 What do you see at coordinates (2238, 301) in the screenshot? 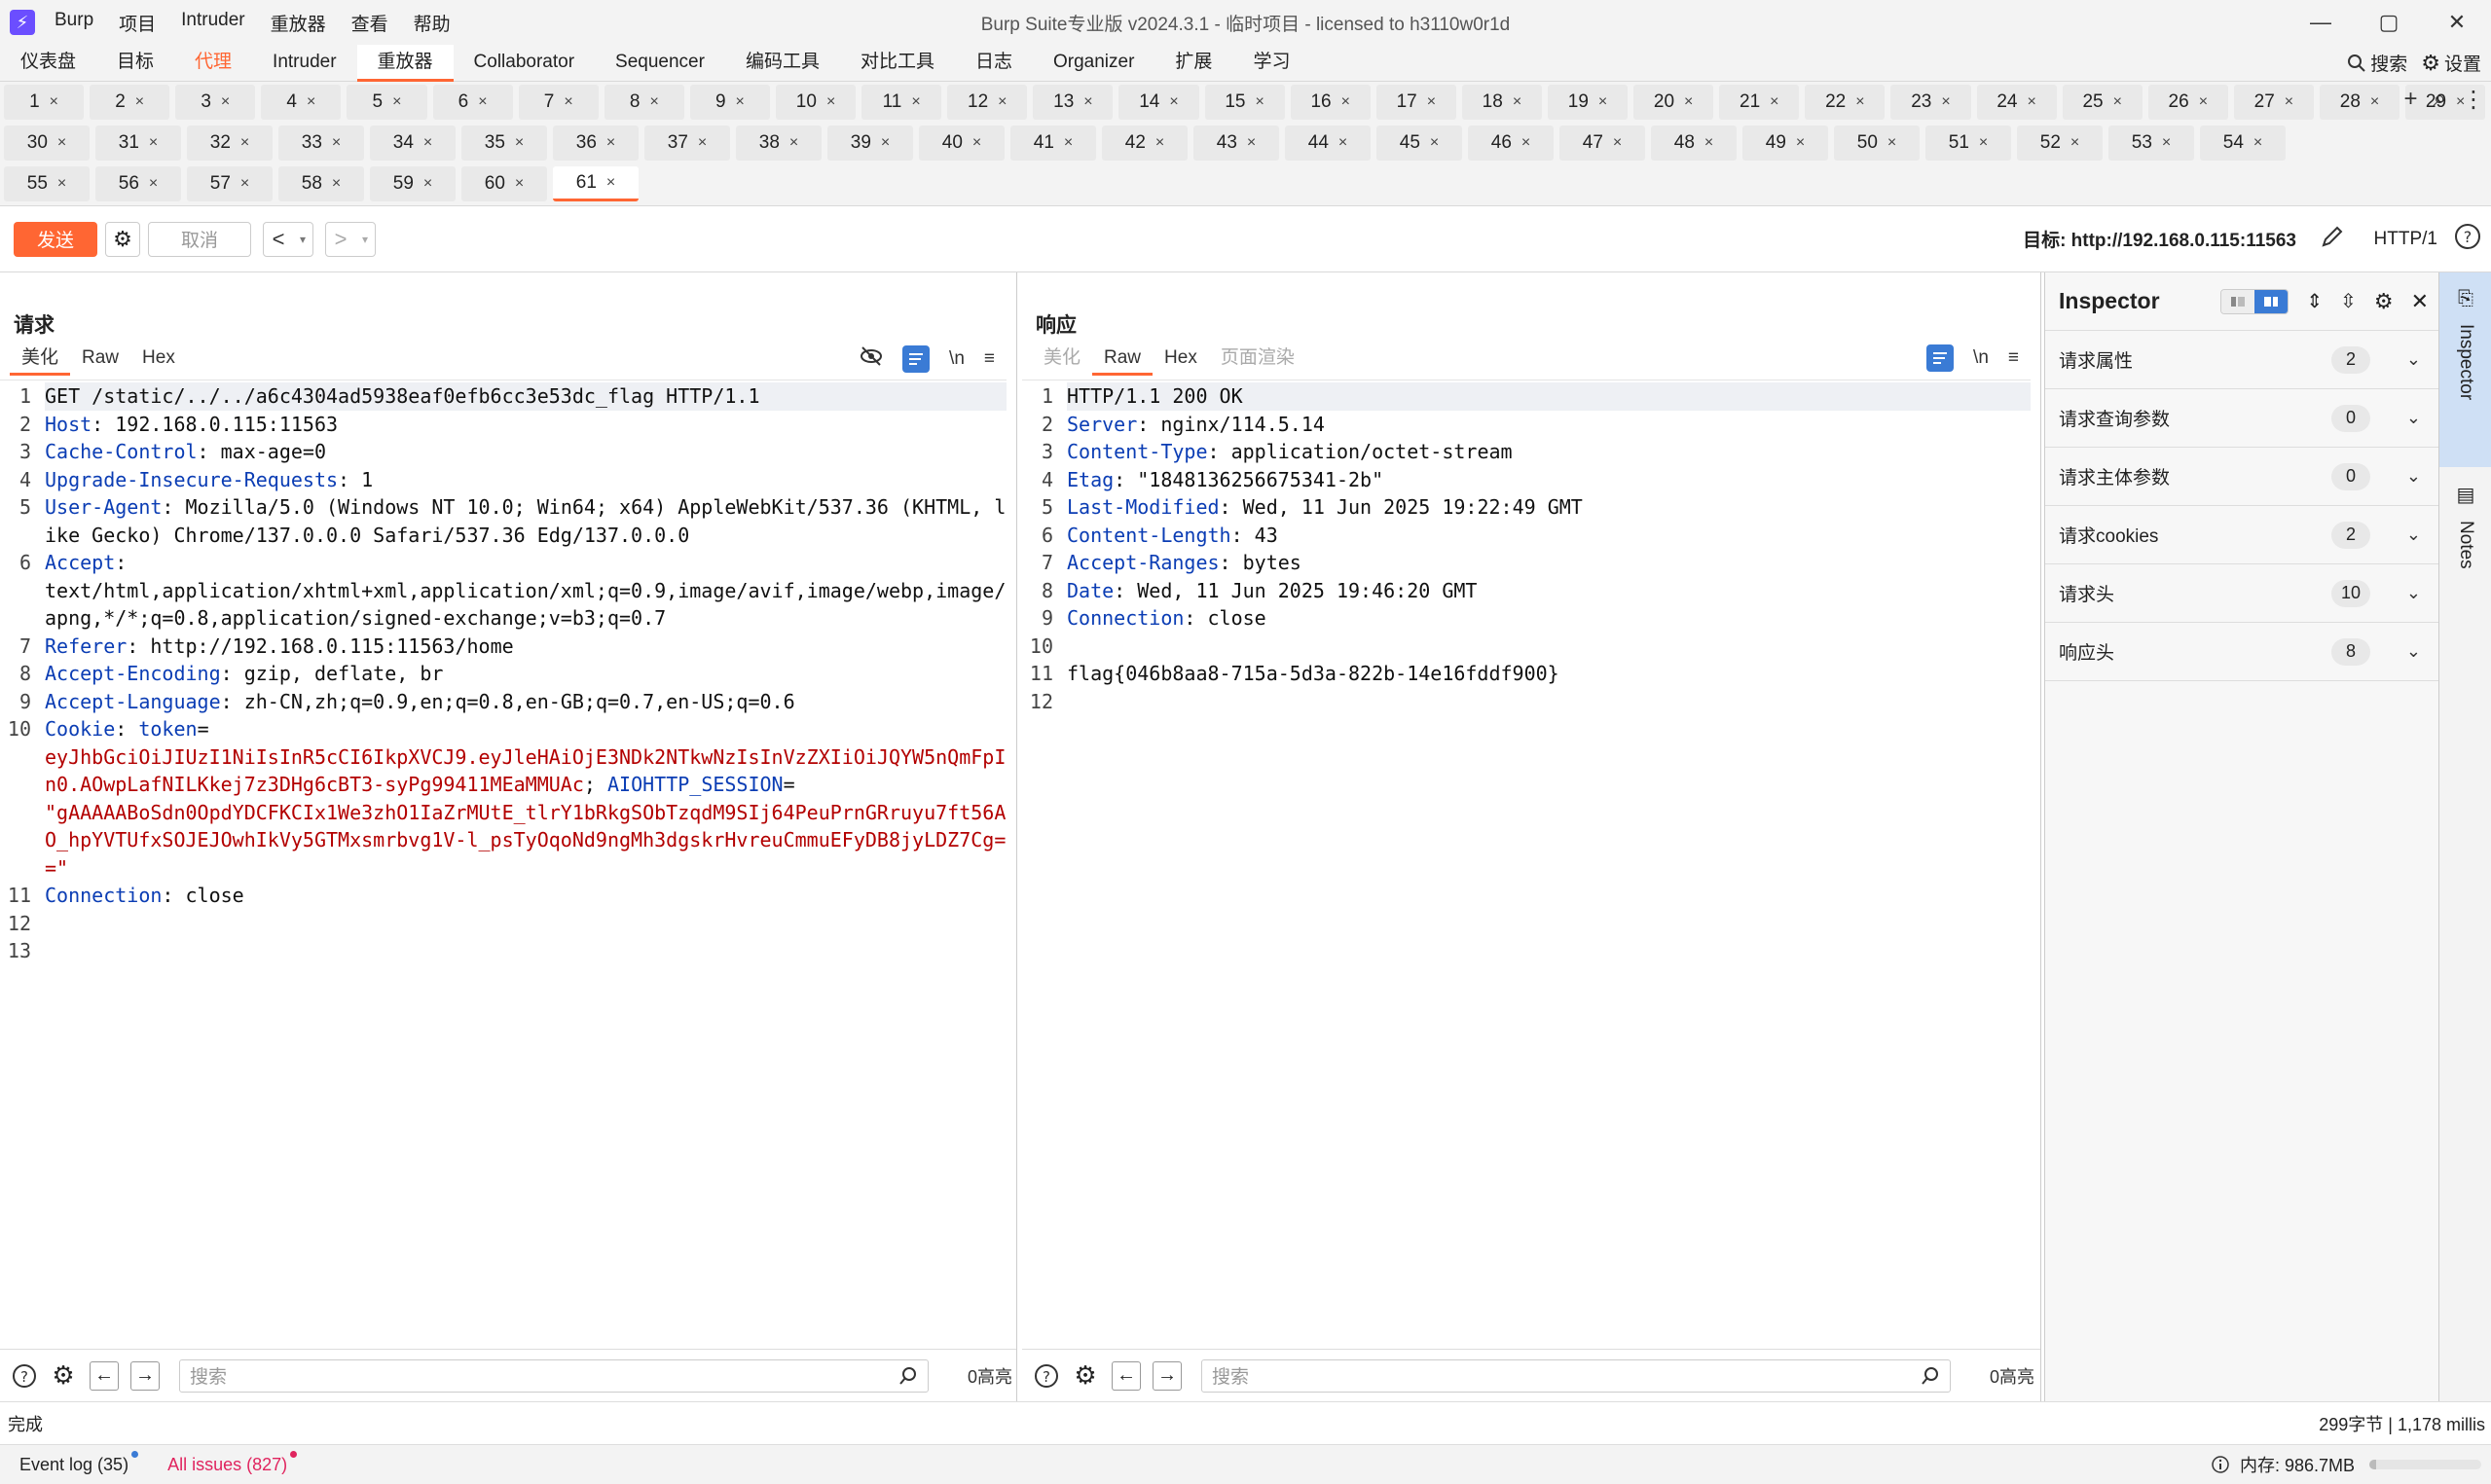
I see `inspector-layout-left-icon` at bounding box center [2238, 301].